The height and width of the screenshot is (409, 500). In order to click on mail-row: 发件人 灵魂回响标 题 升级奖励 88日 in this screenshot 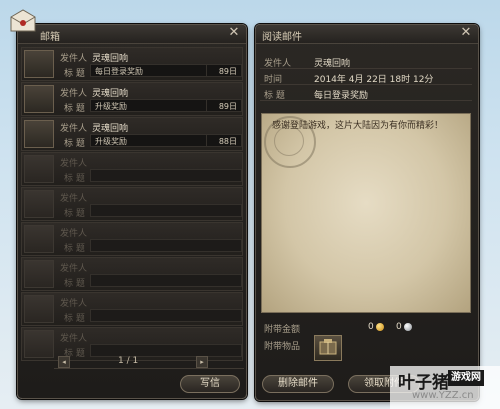, I will do `click(132, 134)`.